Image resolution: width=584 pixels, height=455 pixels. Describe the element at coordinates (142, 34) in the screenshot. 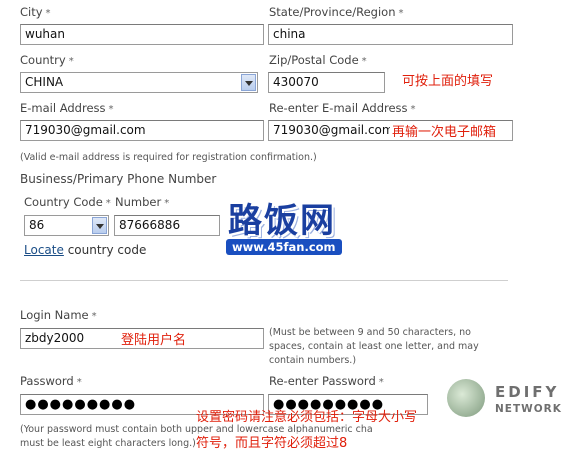

I see `city-input: wuhan` at that location.